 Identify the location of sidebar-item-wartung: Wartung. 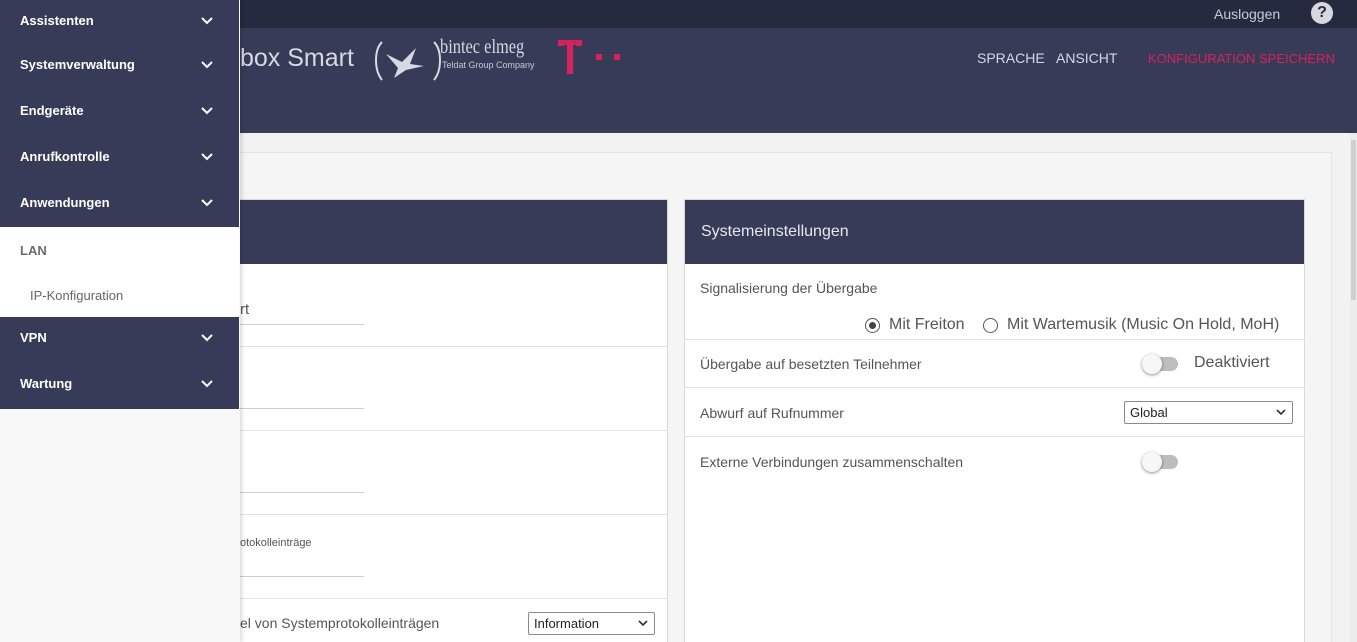
(119, 386).